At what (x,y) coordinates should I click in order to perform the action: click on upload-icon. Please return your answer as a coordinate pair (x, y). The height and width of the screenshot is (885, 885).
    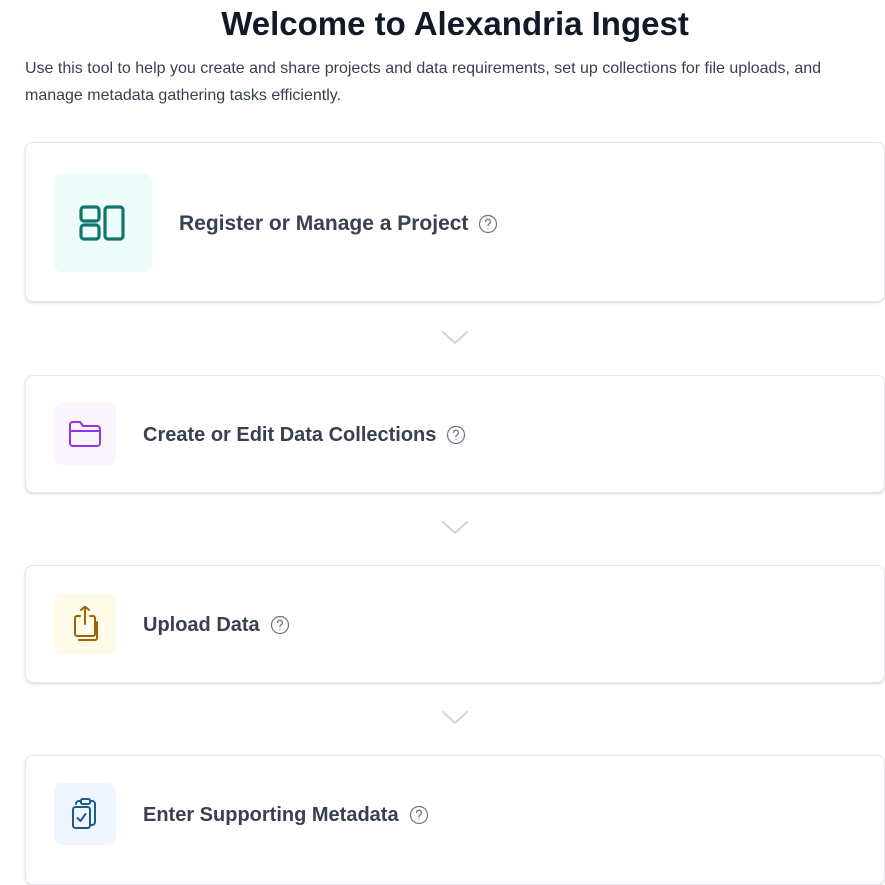
    Looking at the image, I should click on (86, 623).